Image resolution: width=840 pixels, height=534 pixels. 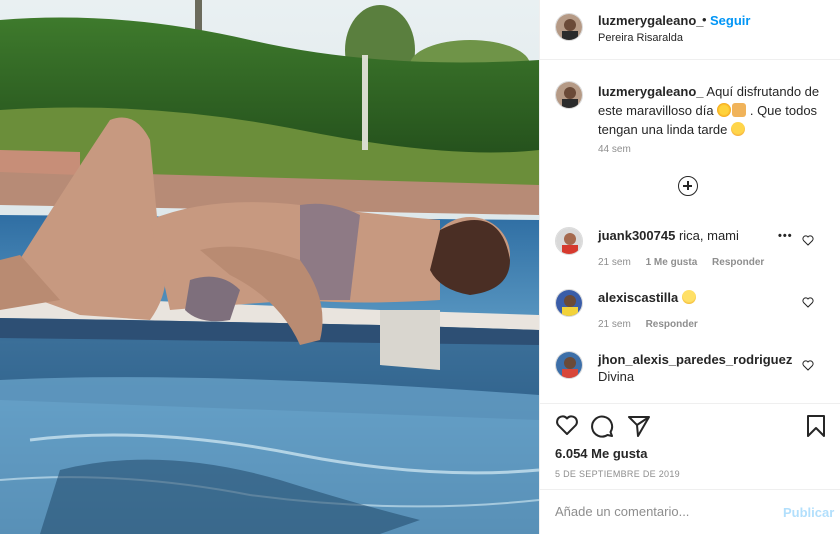 I want to click on comment-body: Divina, so click(x=616, y=376).